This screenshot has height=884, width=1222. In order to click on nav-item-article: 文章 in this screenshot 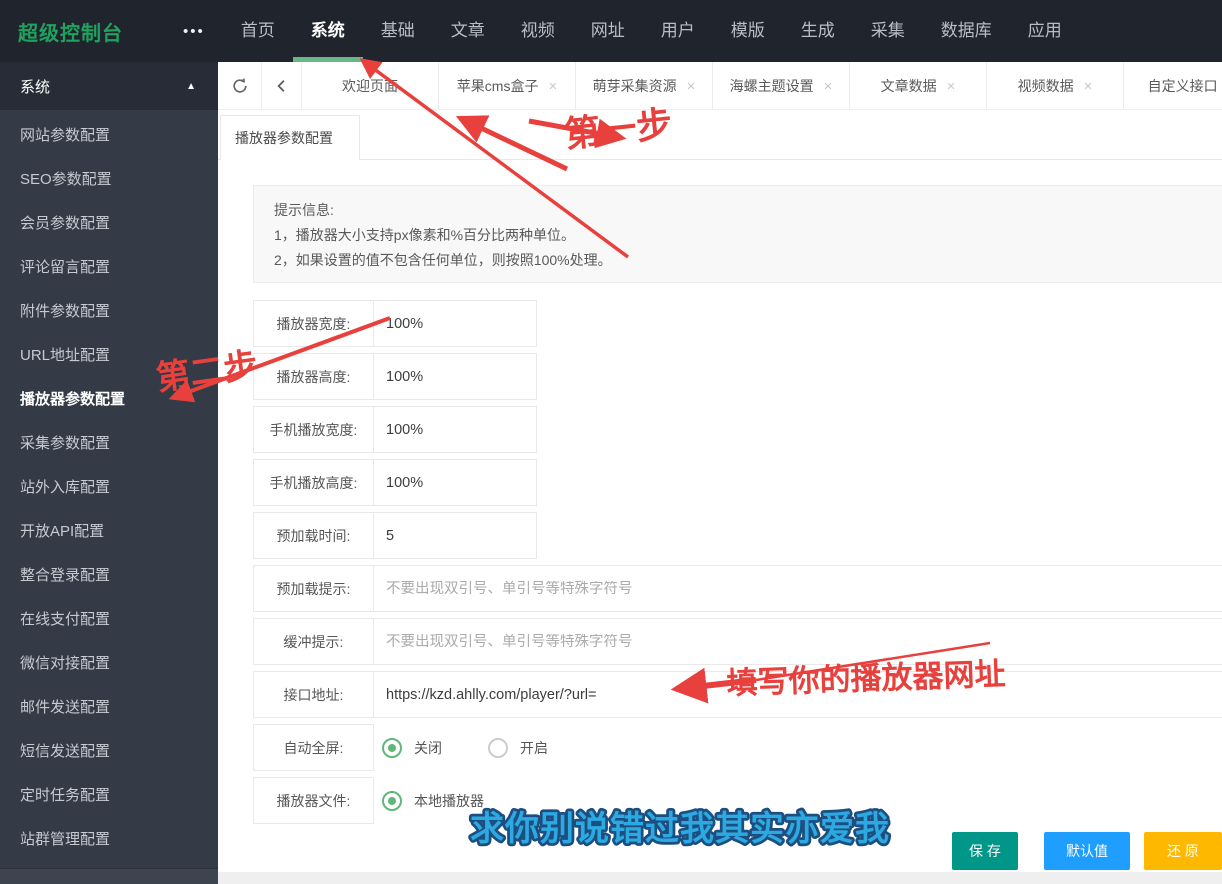, I will do `click(468, 31)`.